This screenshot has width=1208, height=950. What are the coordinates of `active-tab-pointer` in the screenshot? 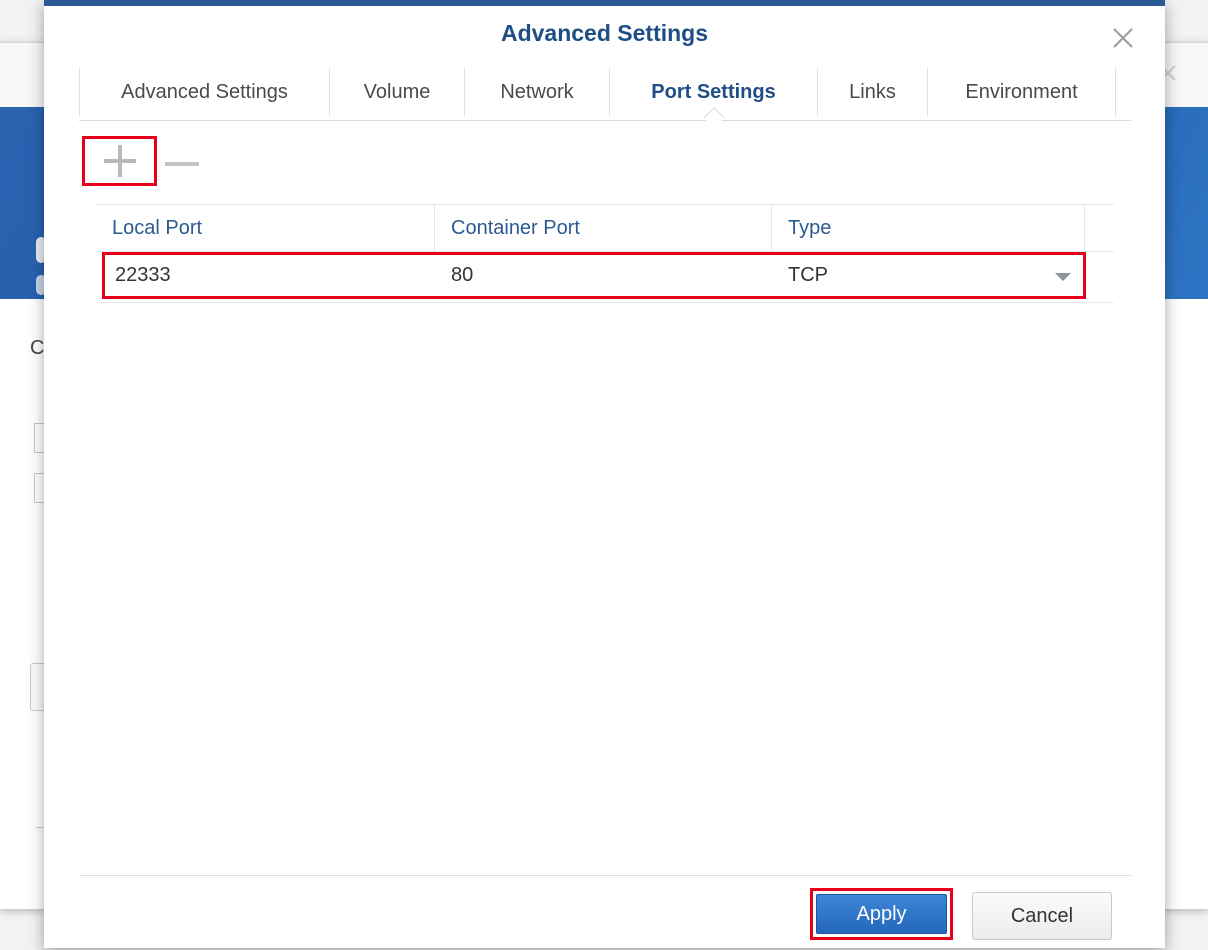 It's located at (713, 117).